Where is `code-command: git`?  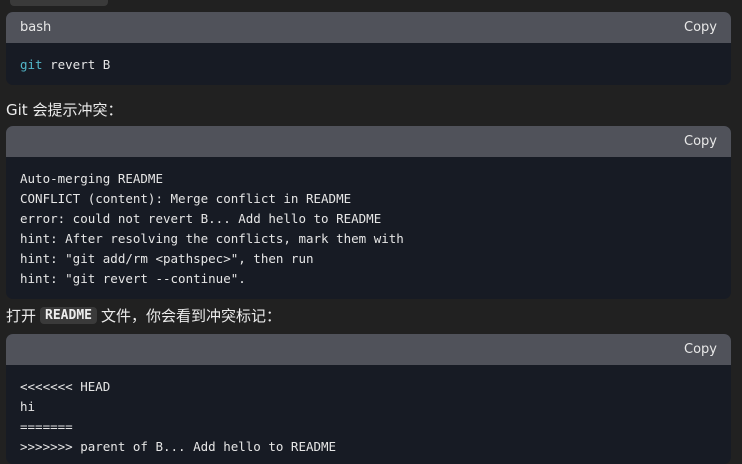
code-command: git is located at coordinates (31, 64).